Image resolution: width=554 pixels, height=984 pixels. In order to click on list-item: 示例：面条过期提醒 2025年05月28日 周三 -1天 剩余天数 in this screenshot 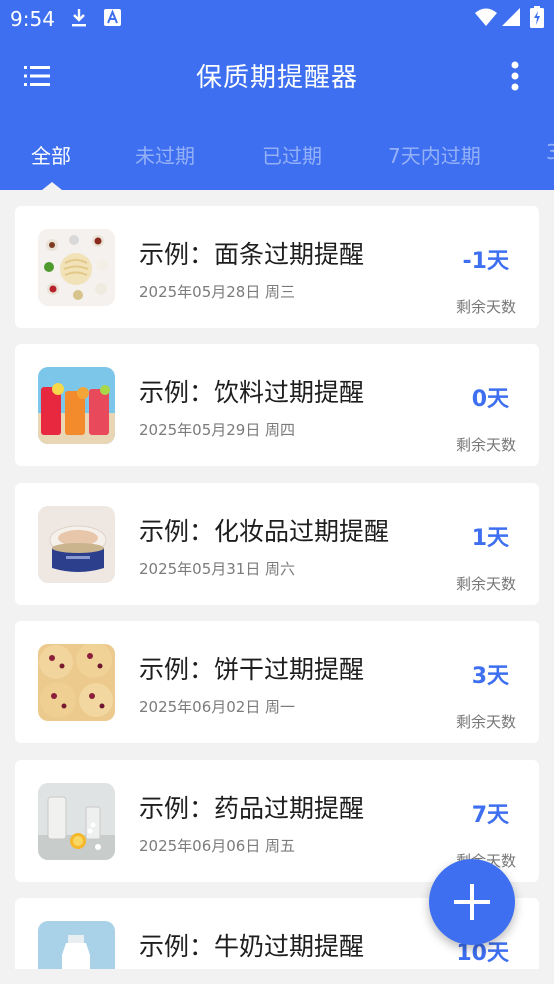, I will do `click(277, 267)`.